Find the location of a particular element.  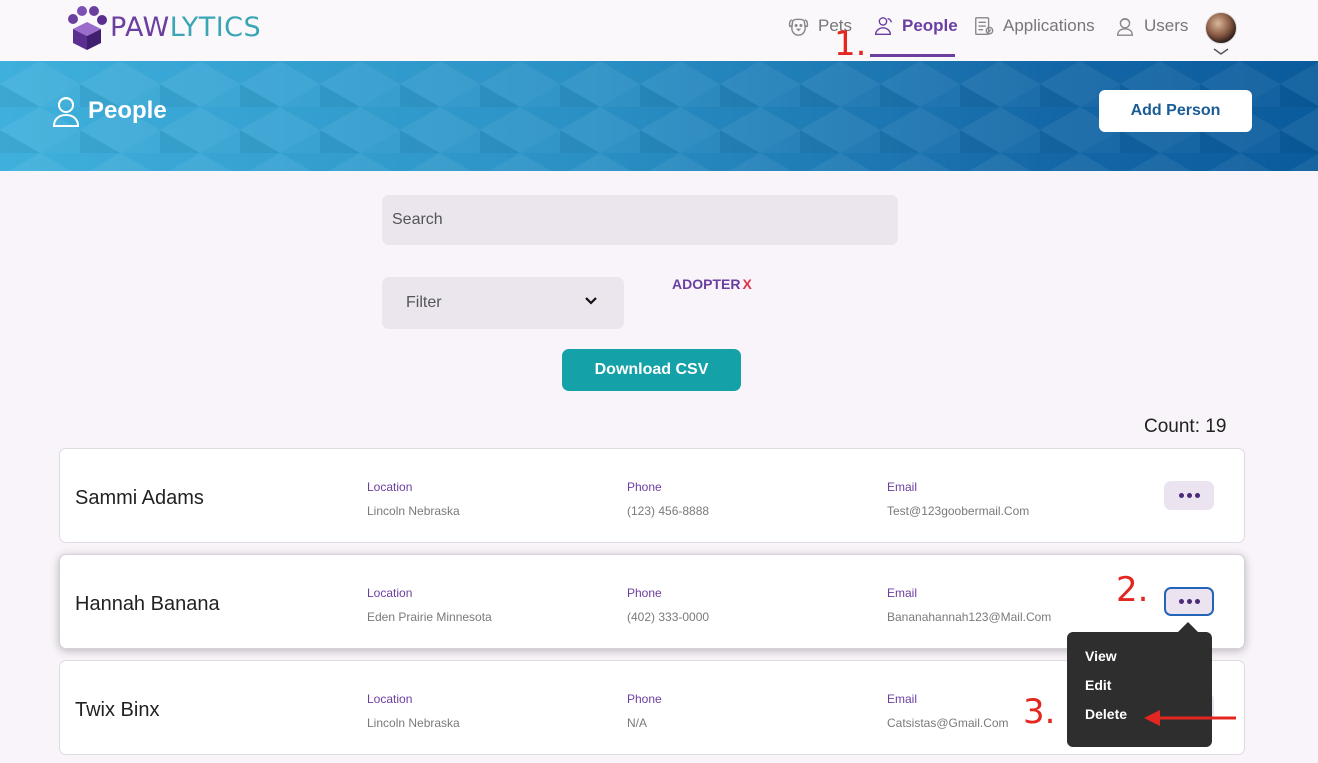

menu-item-view: View is located at coordinates (1101, 656).